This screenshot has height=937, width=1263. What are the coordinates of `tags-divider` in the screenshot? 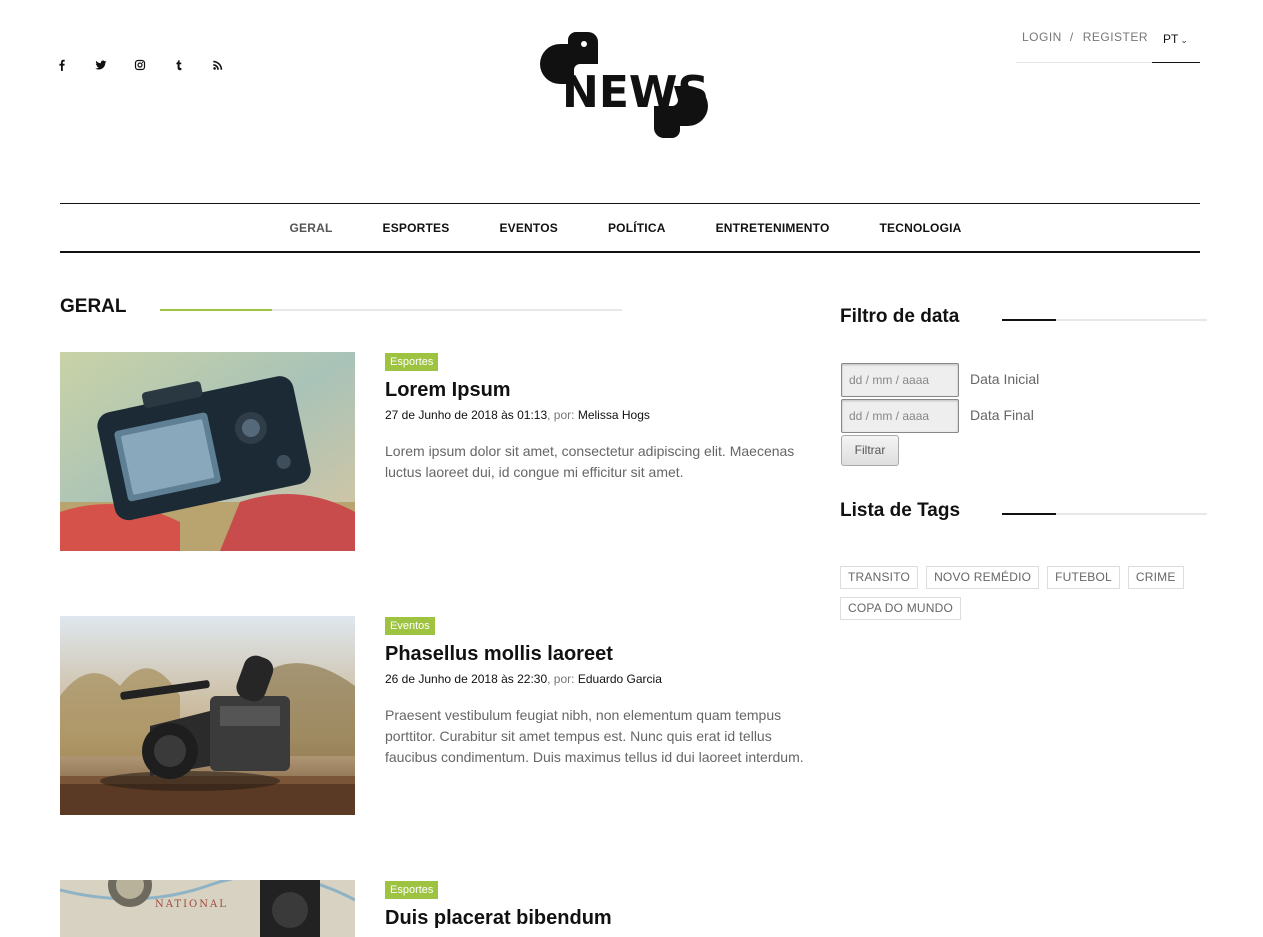 It's located at (1104, 514).